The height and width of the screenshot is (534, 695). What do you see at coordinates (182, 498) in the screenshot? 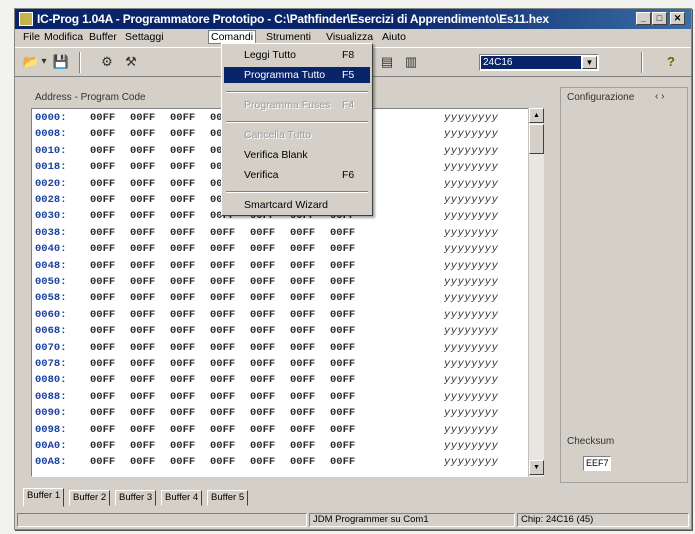
I see `tab-buffer-4: Buffer 4` at bounding box center [182, 498].